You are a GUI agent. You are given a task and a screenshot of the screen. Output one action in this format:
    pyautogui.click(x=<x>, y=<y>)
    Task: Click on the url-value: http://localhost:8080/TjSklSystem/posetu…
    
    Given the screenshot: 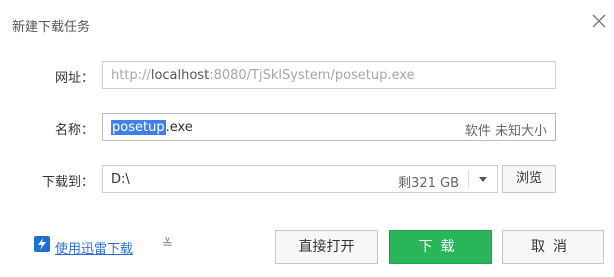 What is the action you would take?
    pyautogui.click(x=263, y=75)
    